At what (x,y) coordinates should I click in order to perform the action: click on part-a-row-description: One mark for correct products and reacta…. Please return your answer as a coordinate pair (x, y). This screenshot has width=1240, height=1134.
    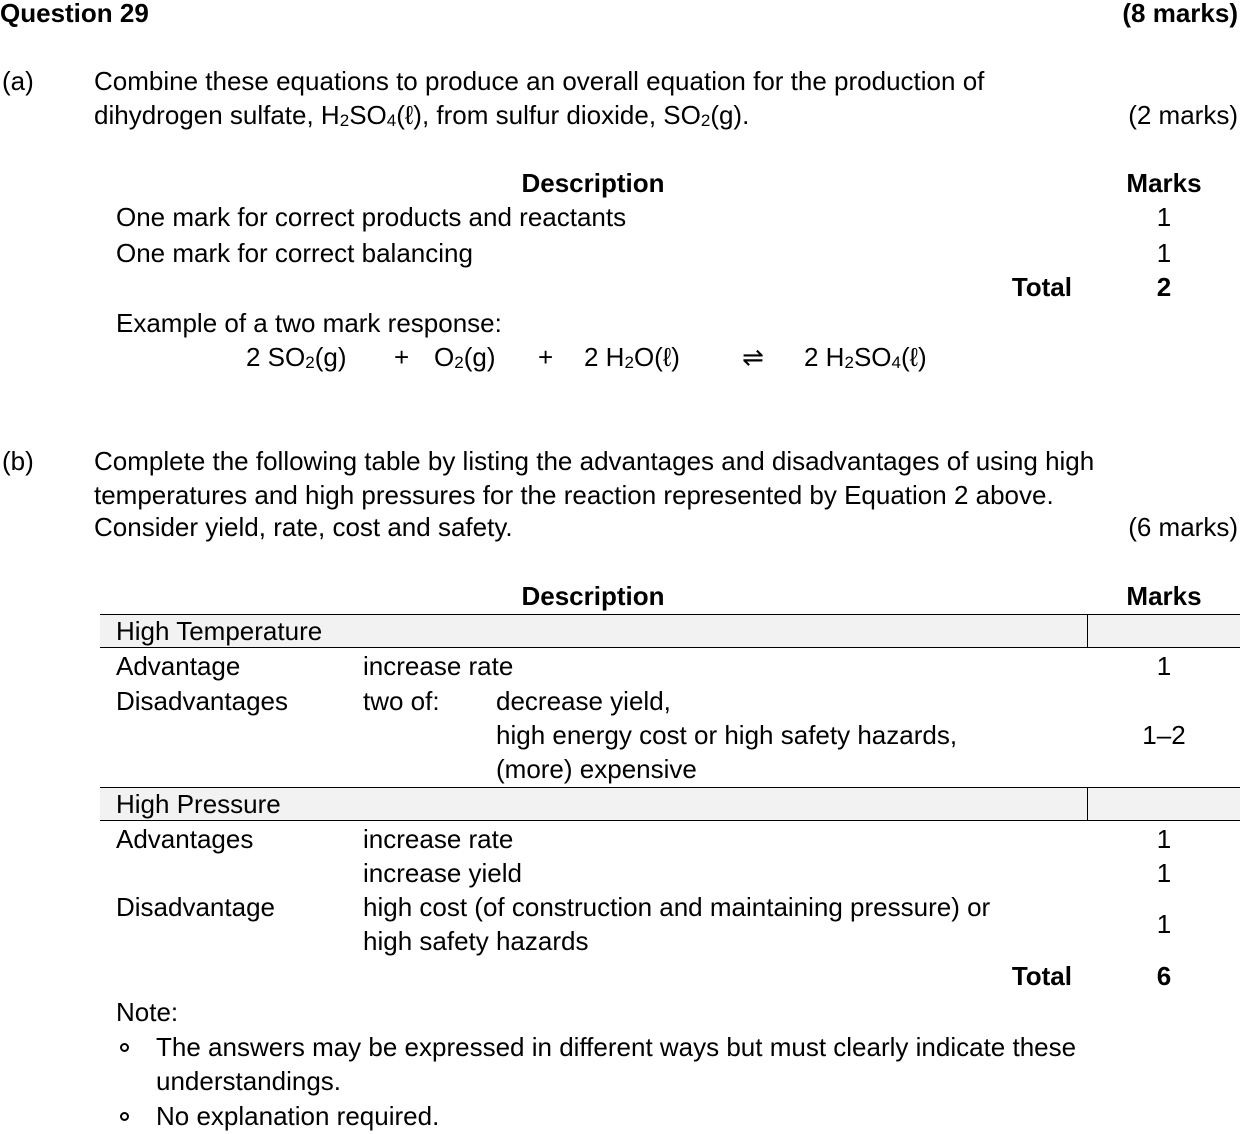
    Looking at the image, I should click on (371, 217).